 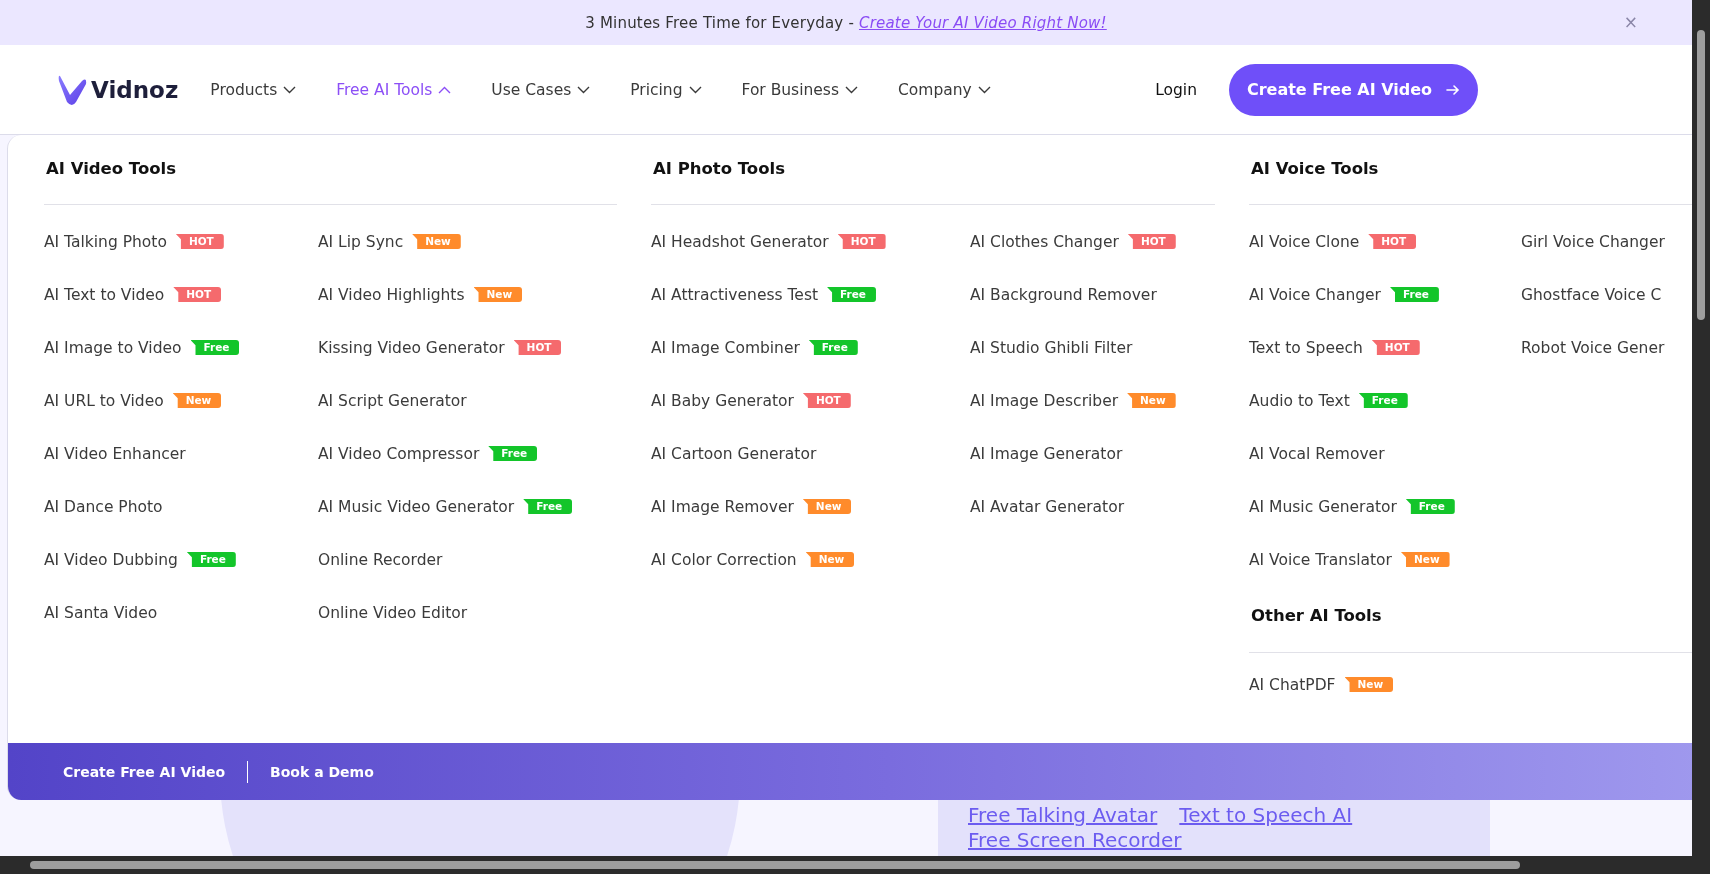 What do you see at coordinates (1063, 815) in the screenshot?
I see `page-link: Free Talking Avatar` at bounding box center [1063, 815].